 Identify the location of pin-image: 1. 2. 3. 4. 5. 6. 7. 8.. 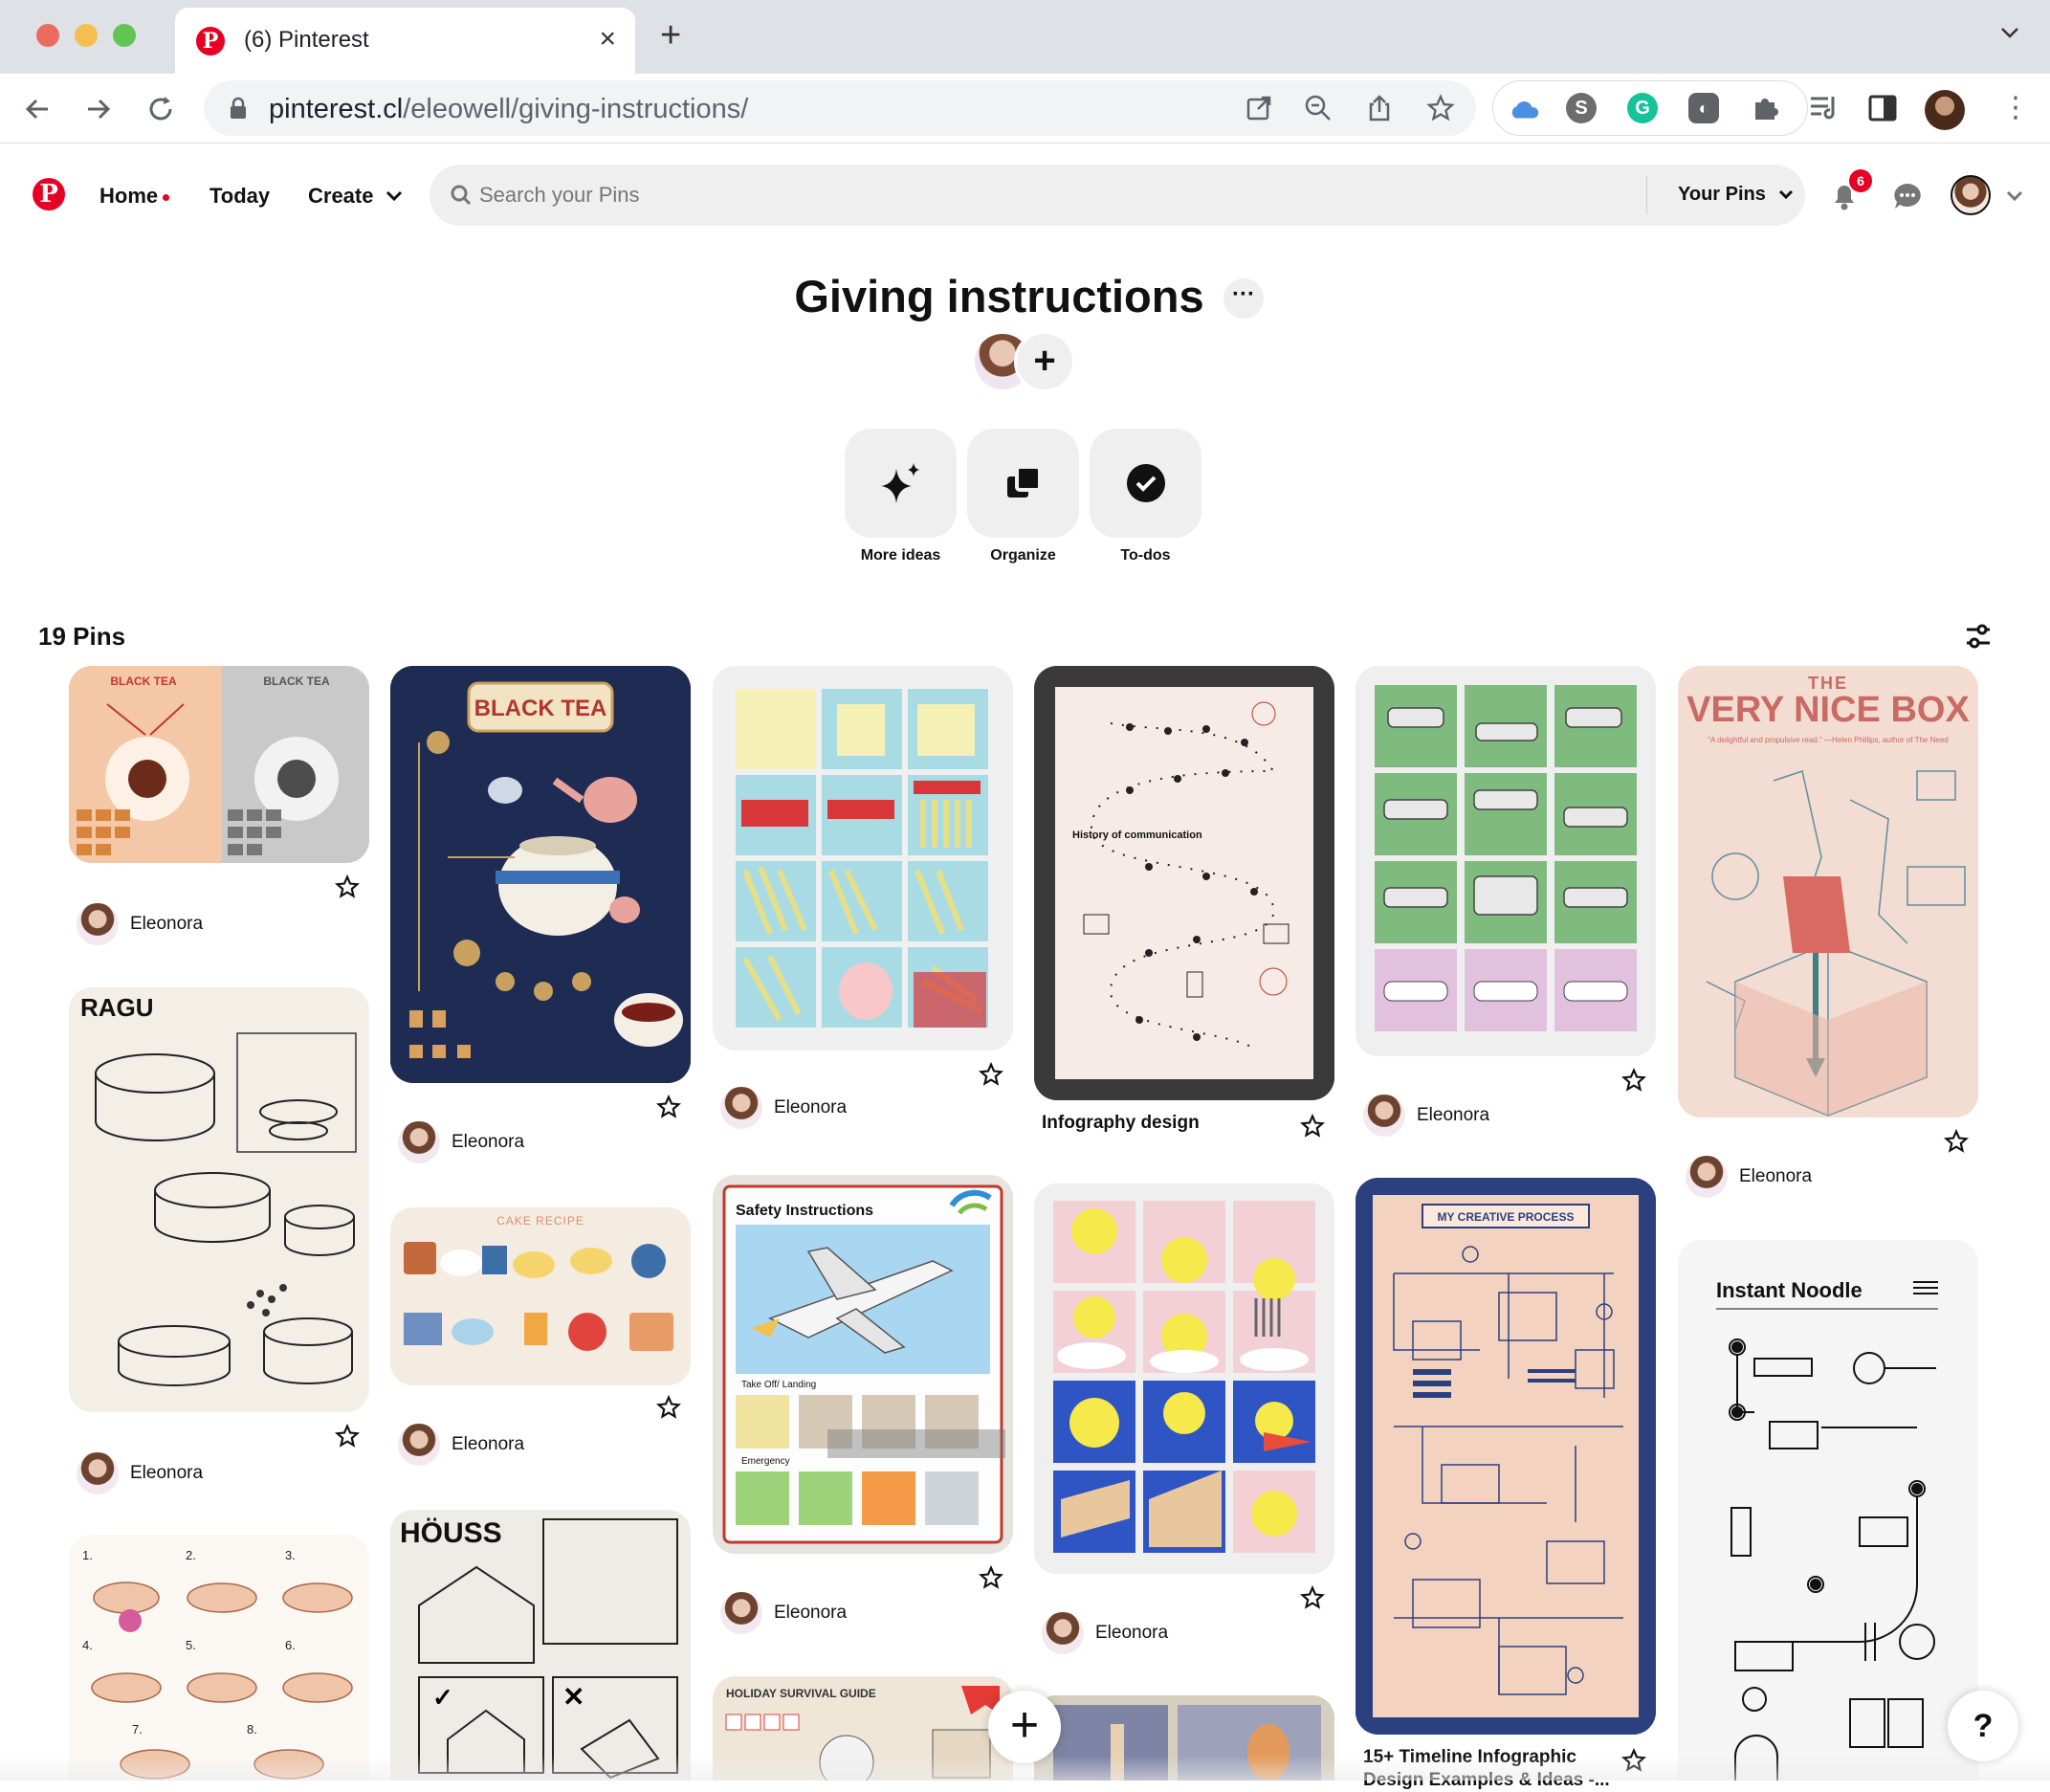
(219, 1658).